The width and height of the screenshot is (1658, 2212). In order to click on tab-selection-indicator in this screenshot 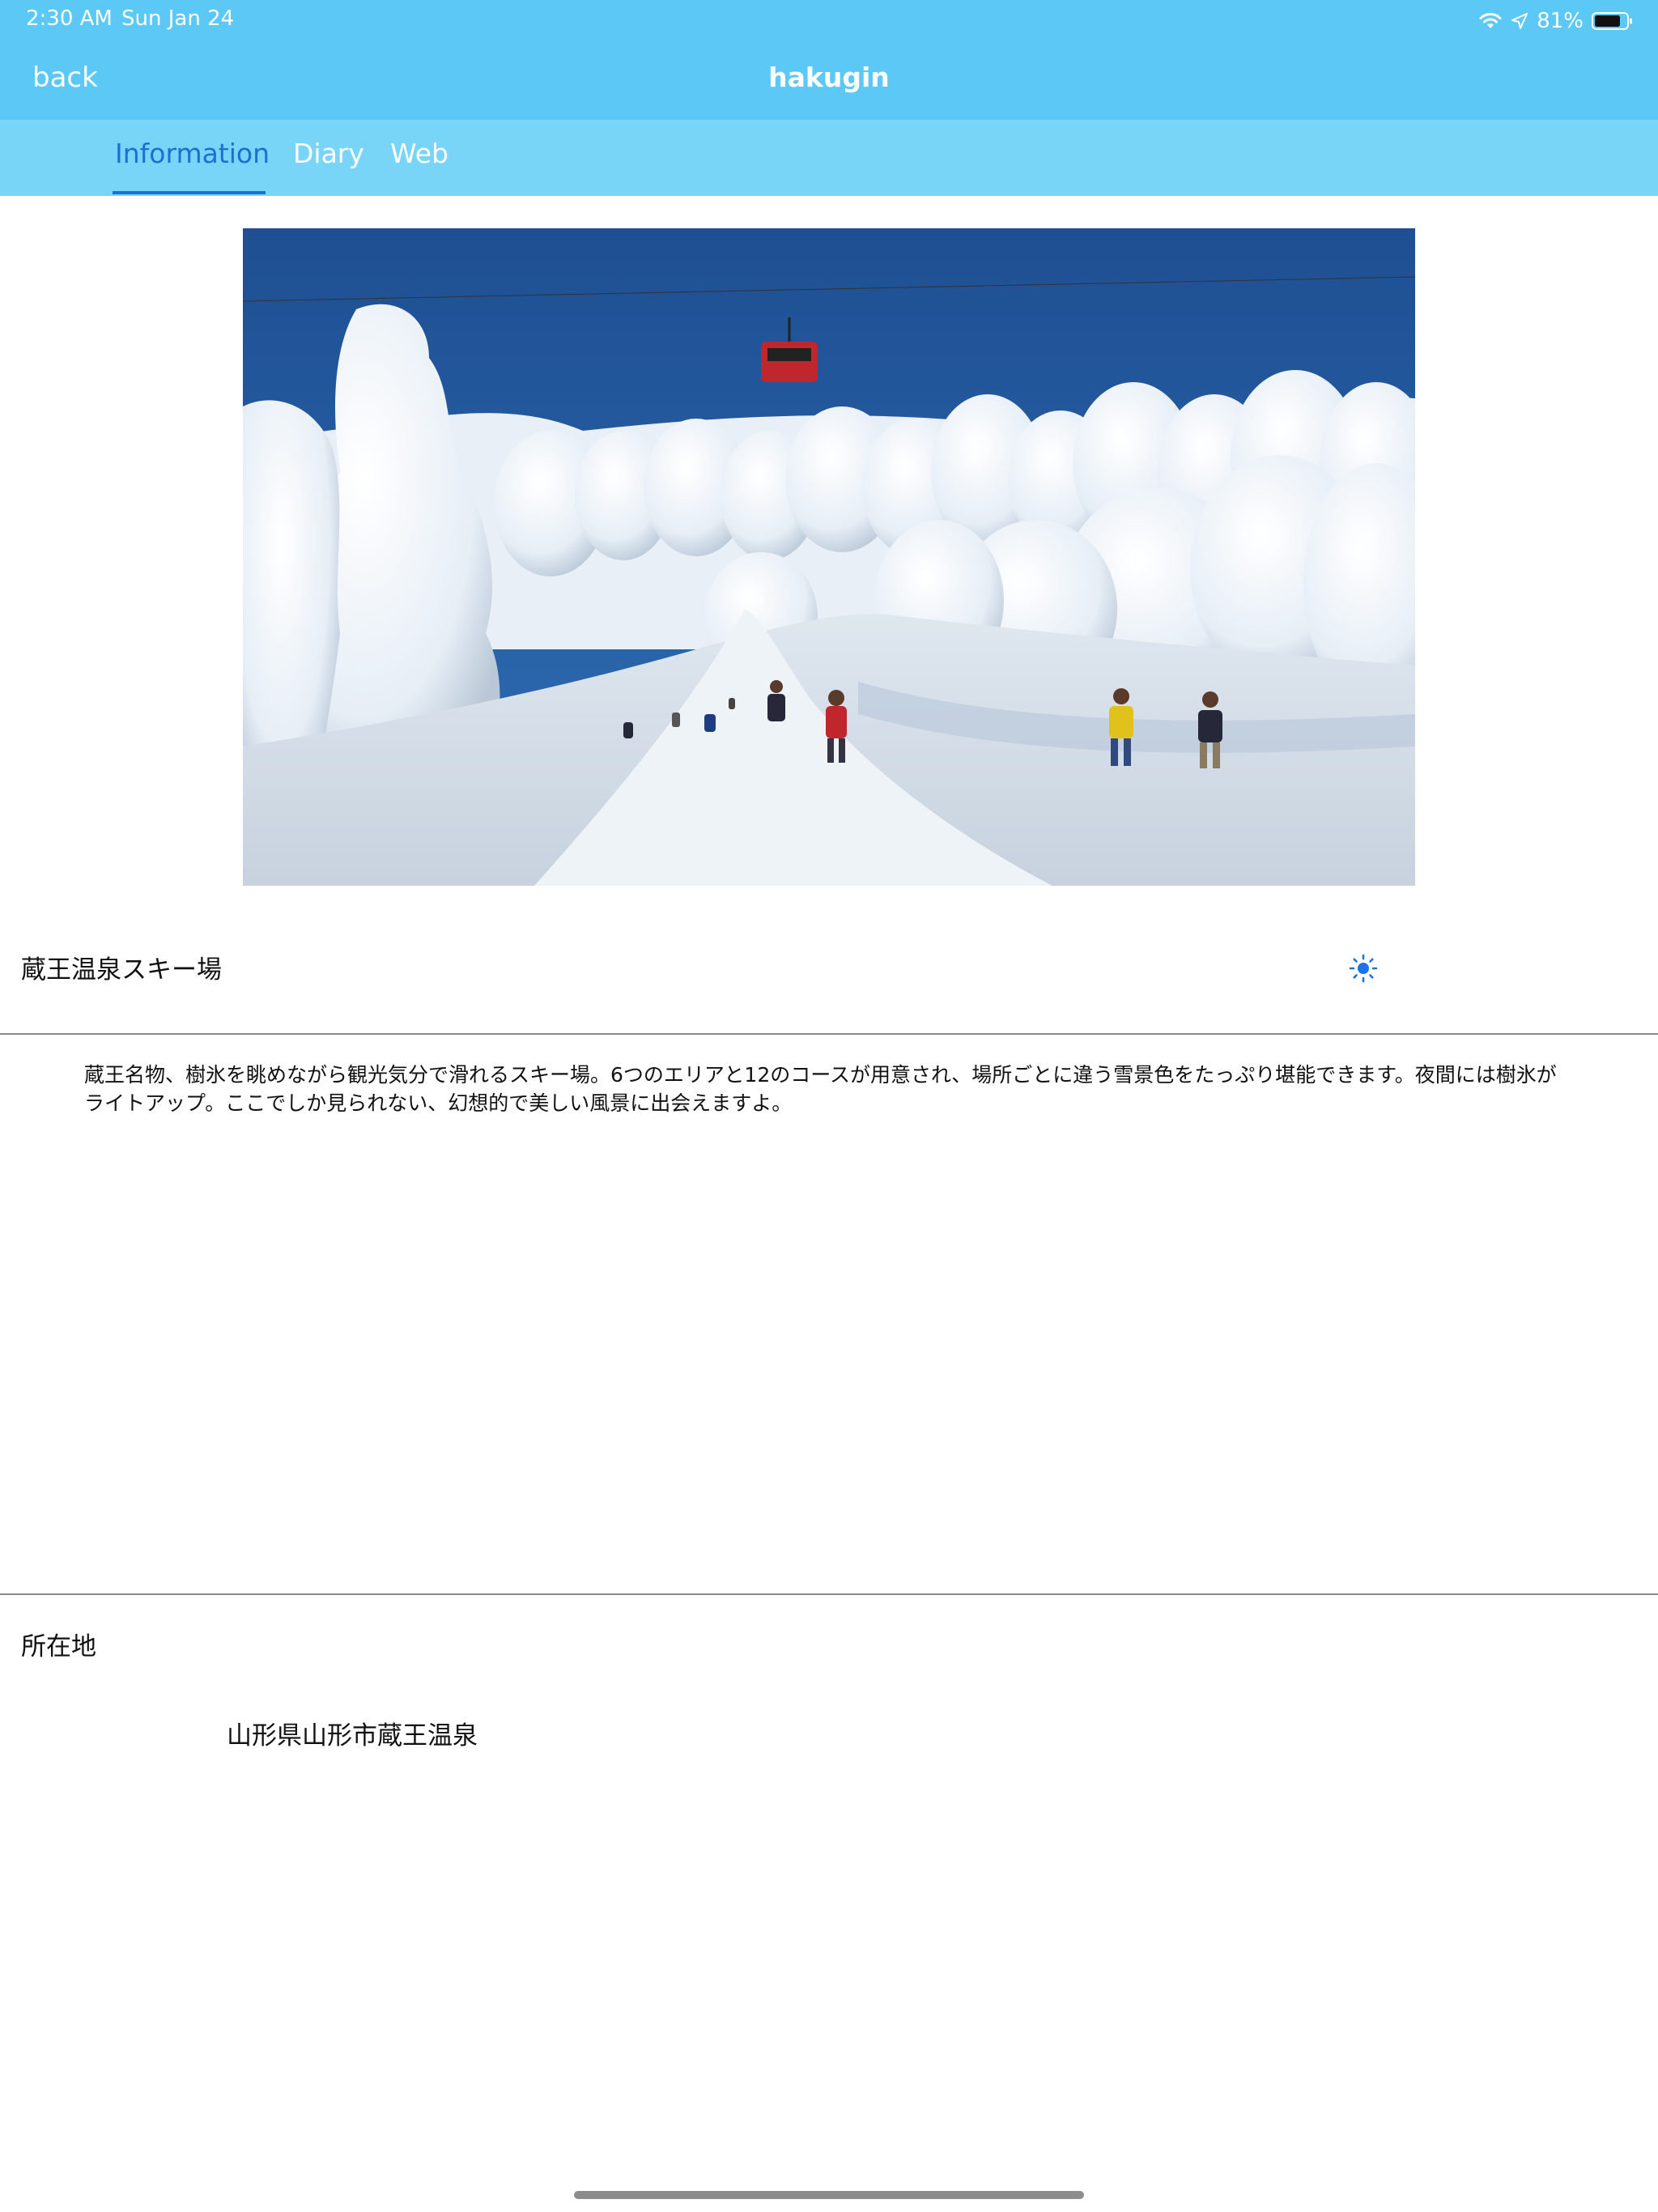, I will do `click(189, 193)`.